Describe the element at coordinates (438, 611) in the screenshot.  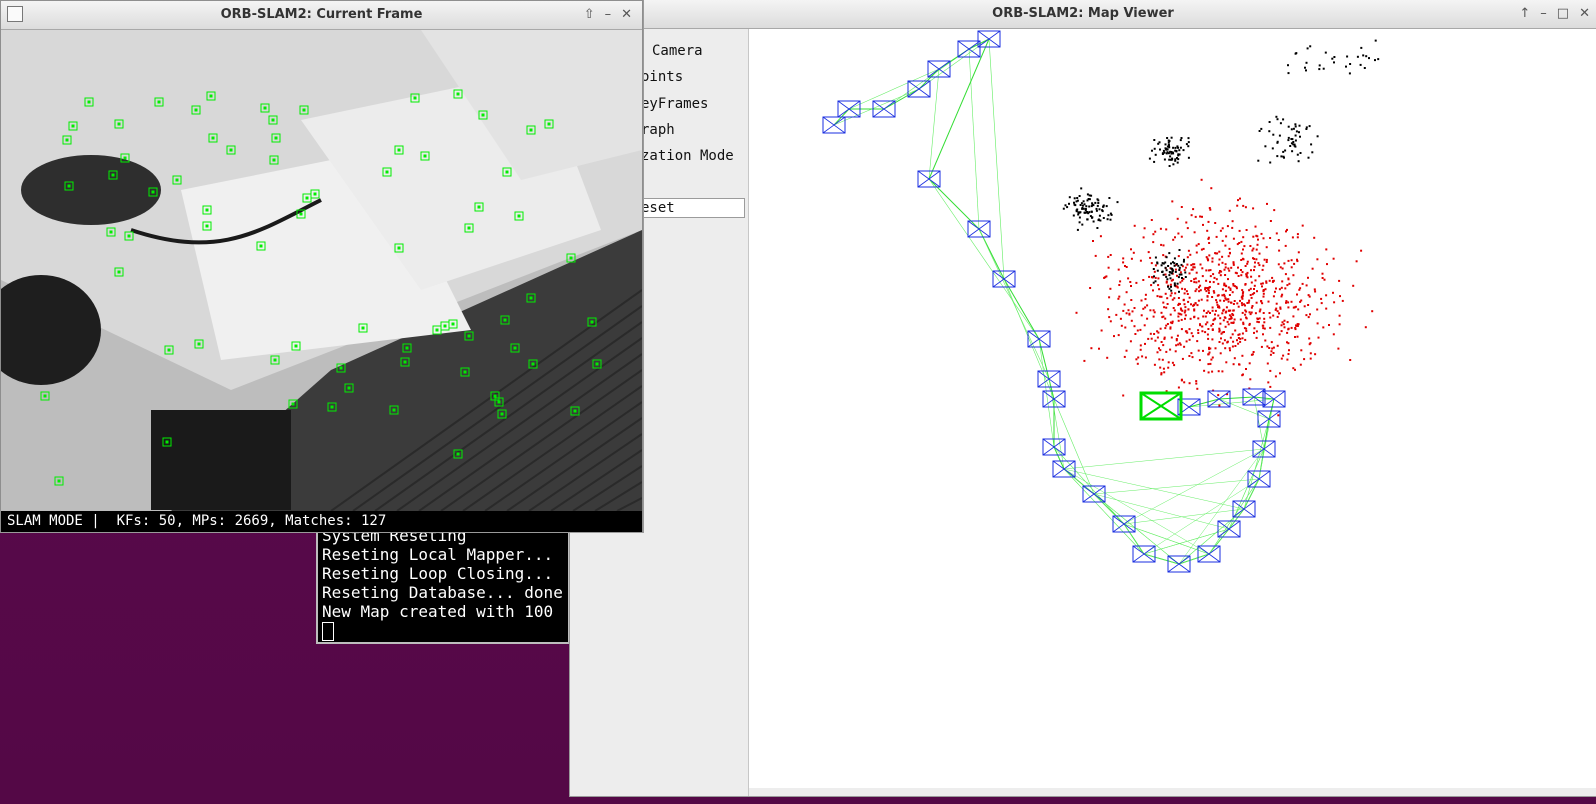
I see `terminal-line: New Map created with 100` at that location.